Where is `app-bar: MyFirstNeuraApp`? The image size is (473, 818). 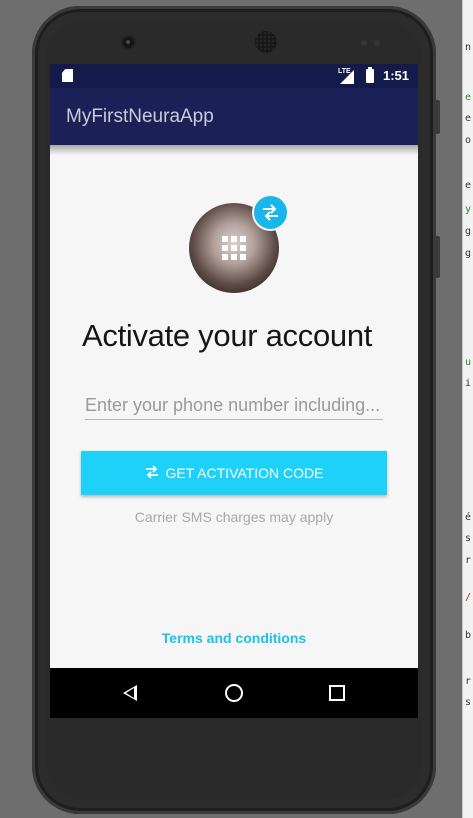 app-bar: MyFirstNeuraApp is located at coordinates (234, 116).